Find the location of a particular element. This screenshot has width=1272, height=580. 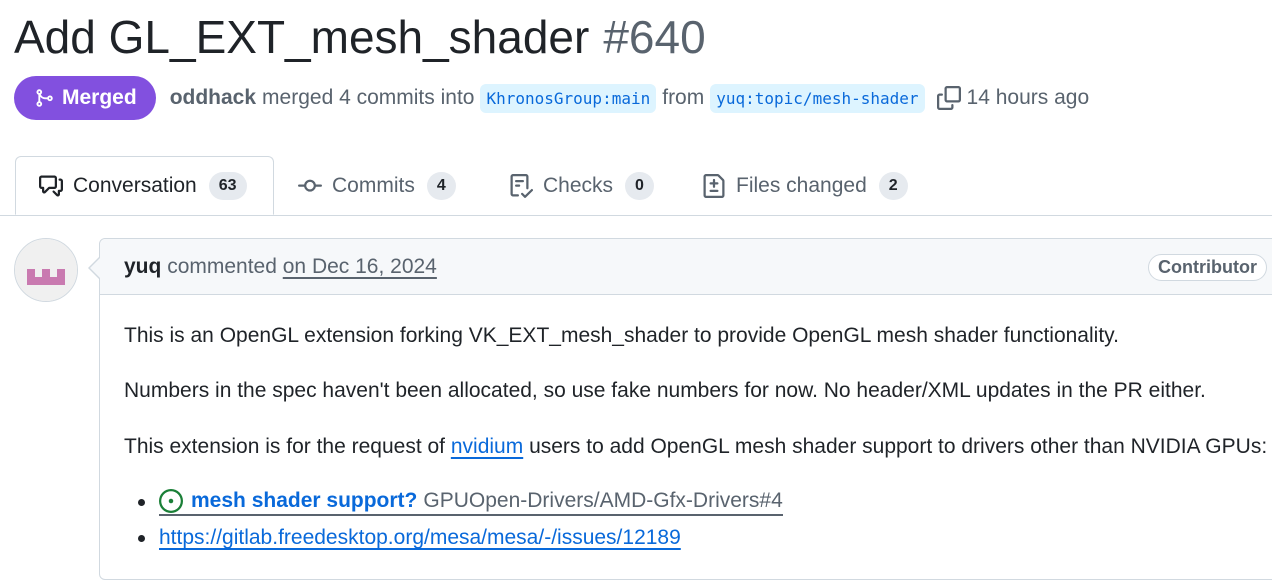

nvidium-link: nvidium is located at coordinates (487, 446).